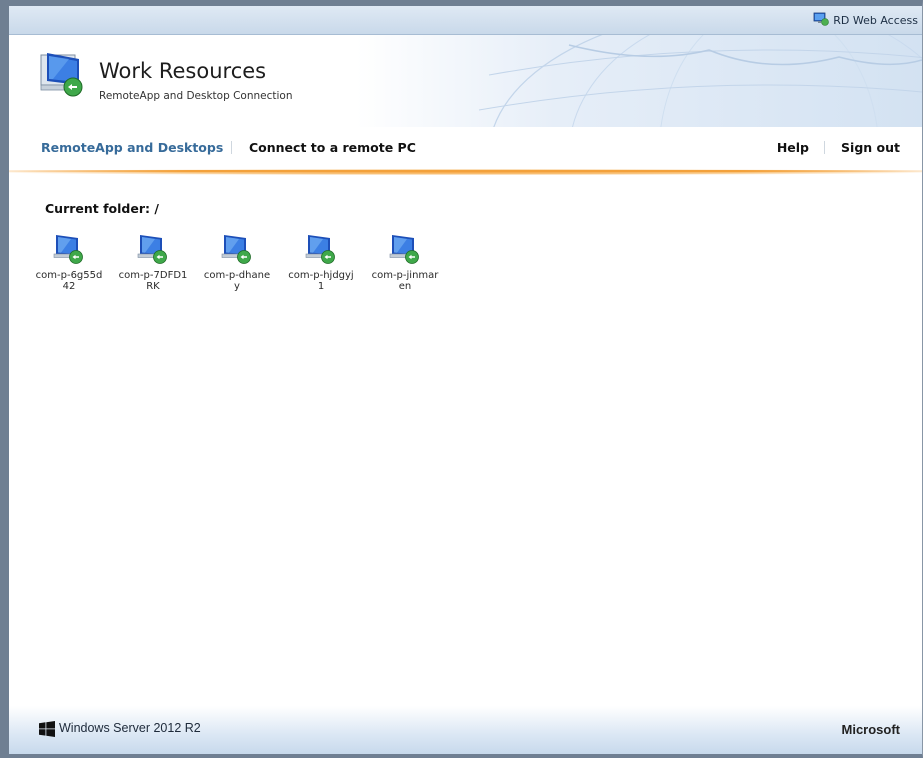 This screenshot has height=758, width=923. I want to click on tab-remoteapp-and-desktops: RemoteApp and Desktops, so click(132, 147).